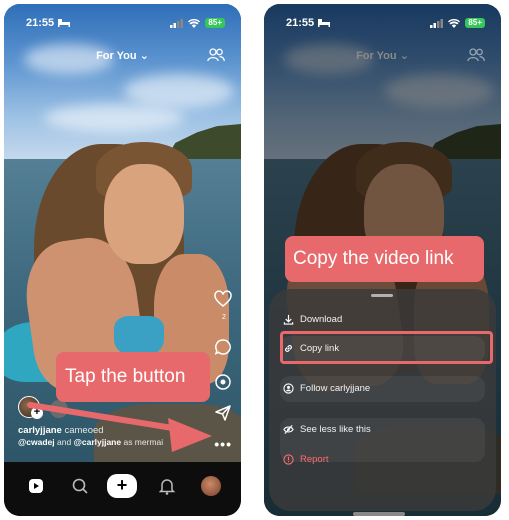  Describe the element at coordinates (122, 486) in the screenshot. I see `create-button: +` at that location.